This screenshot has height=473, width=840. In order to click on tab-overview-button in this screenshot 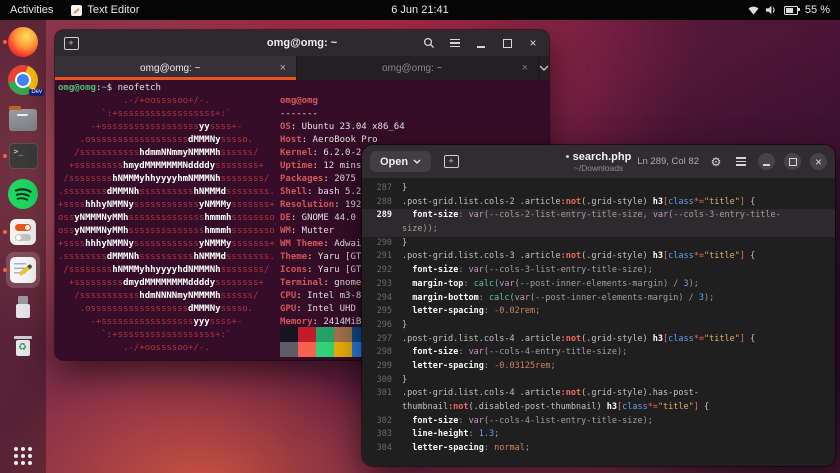, I will do `click(544, 68)`.